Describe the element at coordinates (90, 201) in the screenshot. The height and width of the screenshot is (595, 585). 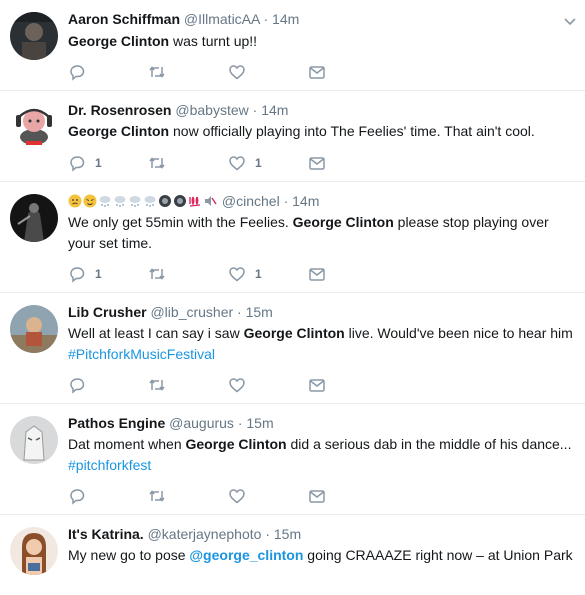
I see `tired-face-icon` at that location.